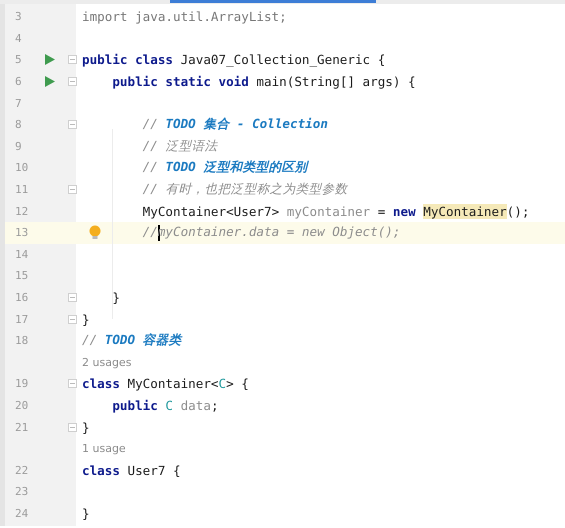 This screenshot has width=565, height=528. I want to click on line-number: 15, so click(22, 275).